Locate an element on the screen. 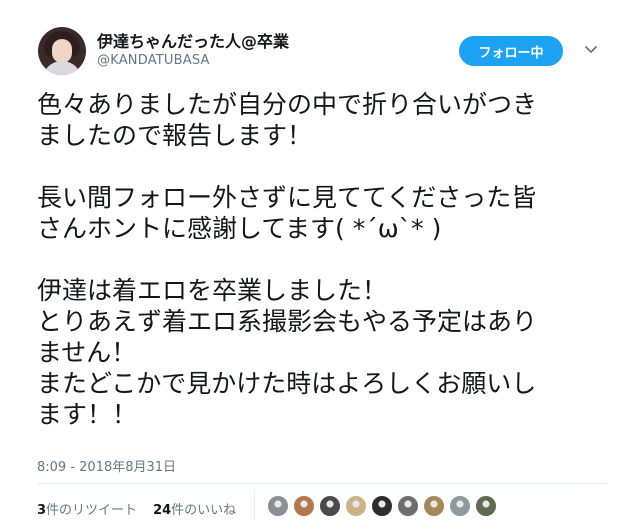 This screenshot has width=637, height=531. display-name: 伊達ちゃんだった人@卒業 is located at coordinates (193, 40).